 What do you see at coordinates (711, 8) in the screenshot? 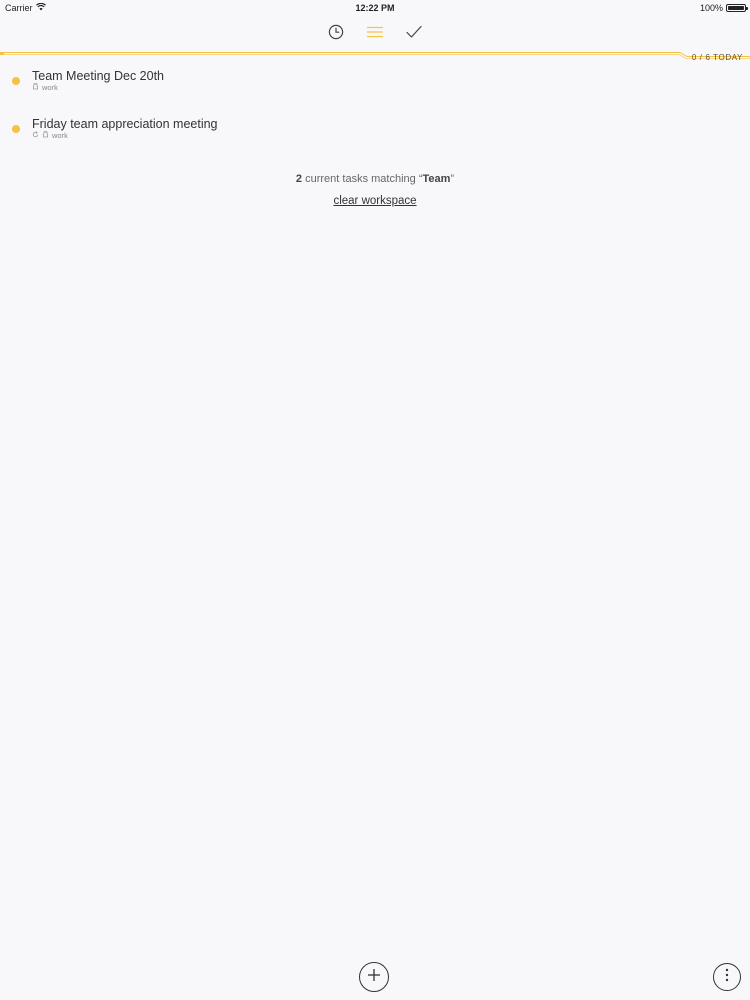
I see `battery-percent: 100%` at bounding box center [711, 8].